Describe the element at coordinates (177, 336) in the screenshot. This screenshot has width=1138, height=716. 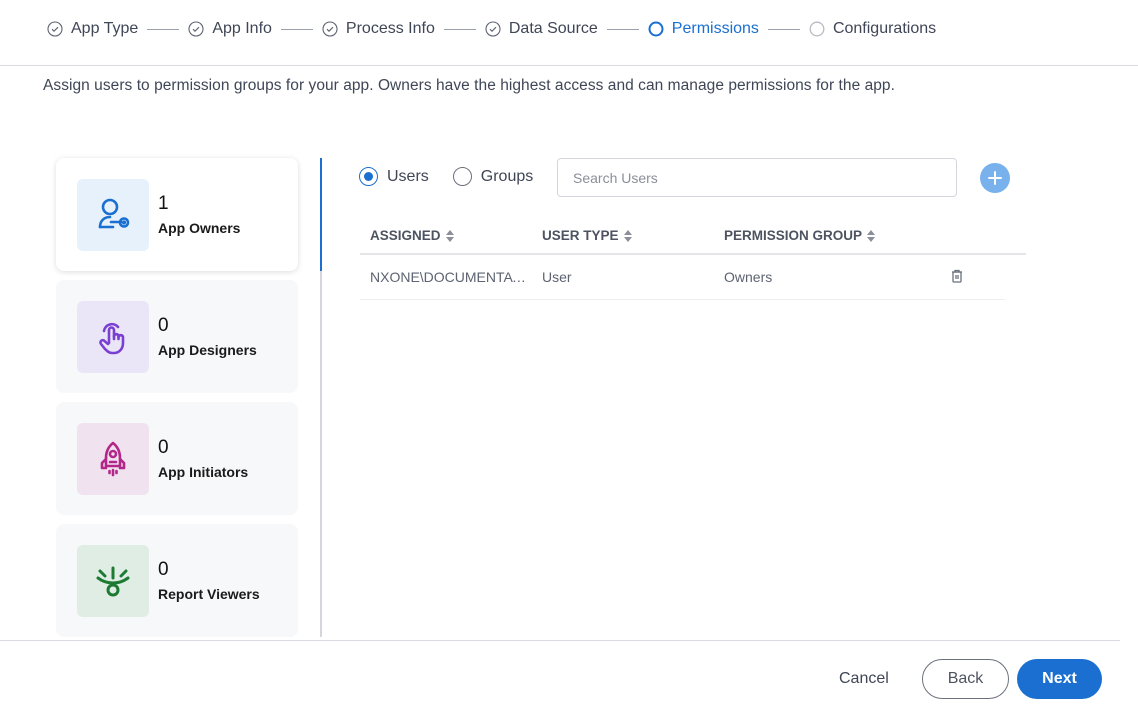
I see `card-app-designers: 0 App Designers` at that location.